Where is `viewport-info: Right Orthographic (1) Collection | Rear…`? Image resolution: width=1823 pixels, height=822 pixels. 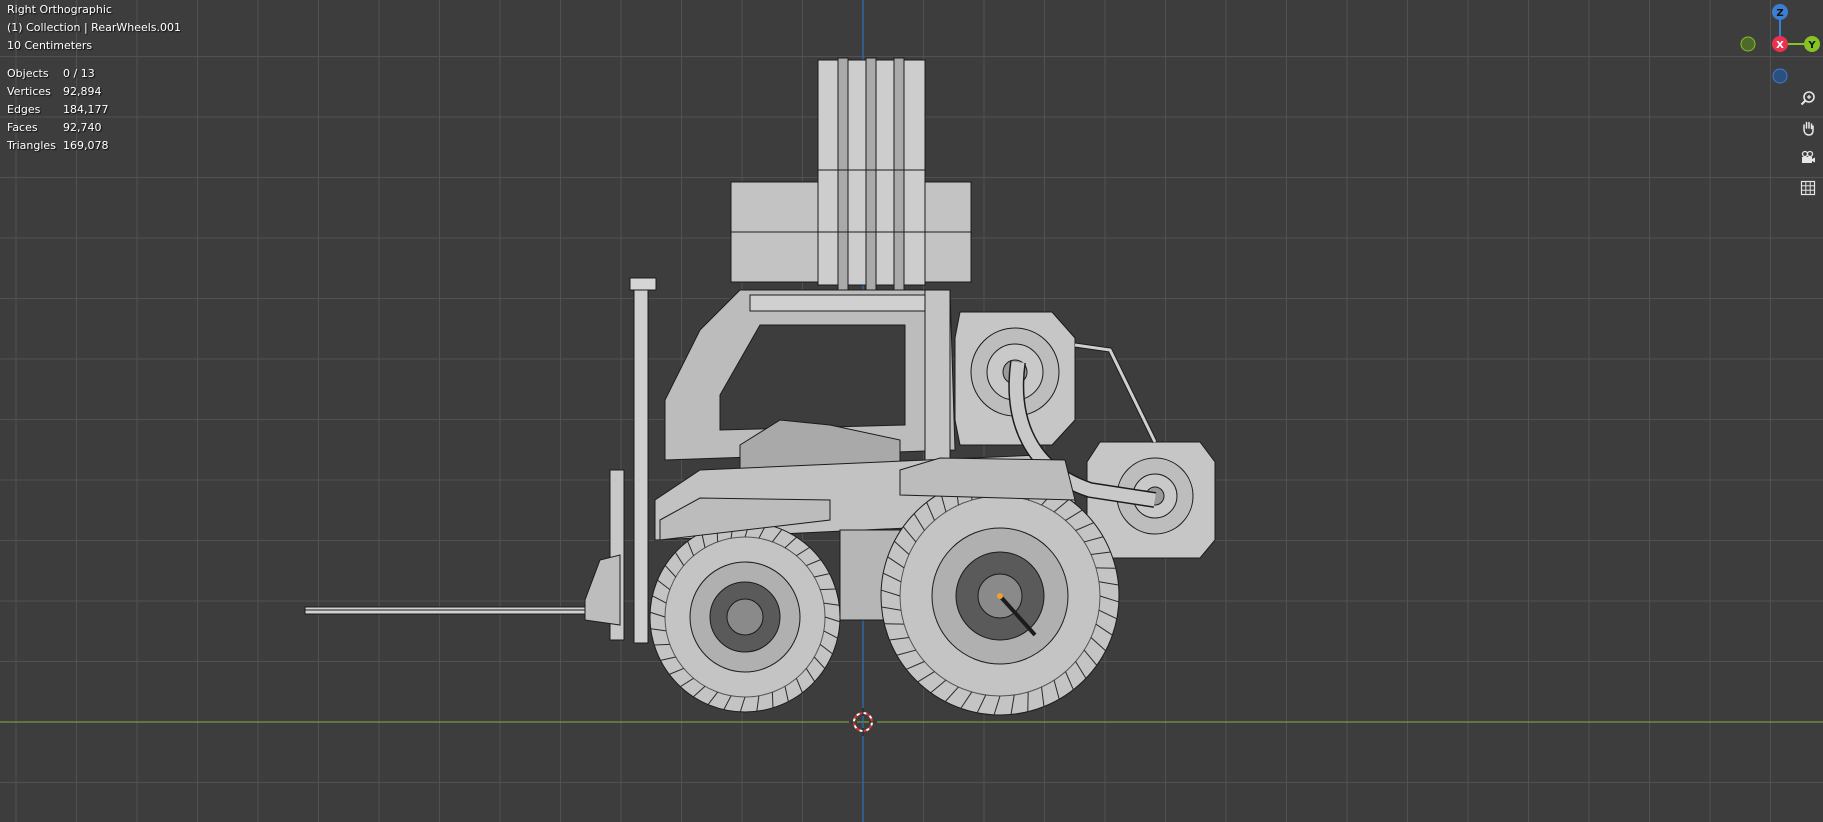 viewport-info: Right Orthographic (1) Collection | Rear… is located at coordinates (94, 28).